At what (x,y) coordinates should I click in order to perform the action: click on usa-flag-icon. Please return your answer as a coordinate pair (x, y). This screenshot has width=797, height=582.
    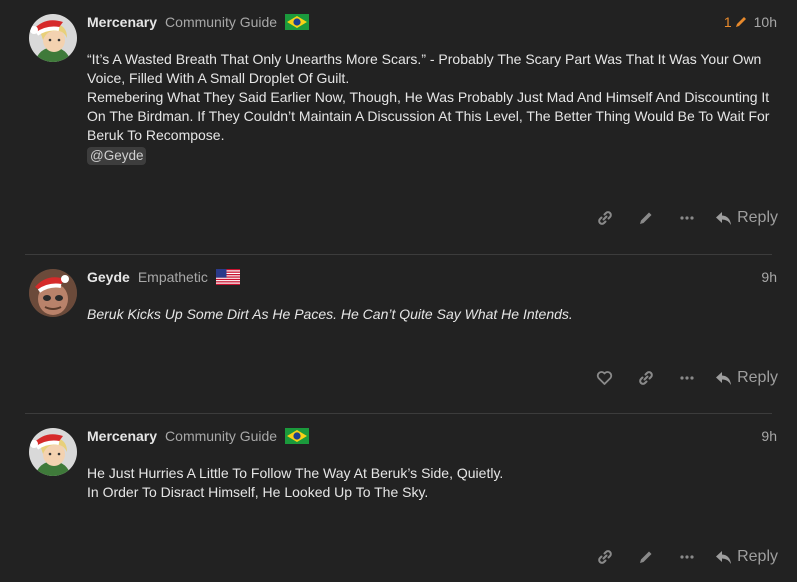
    Looking at the image, I should click on (227, 277).